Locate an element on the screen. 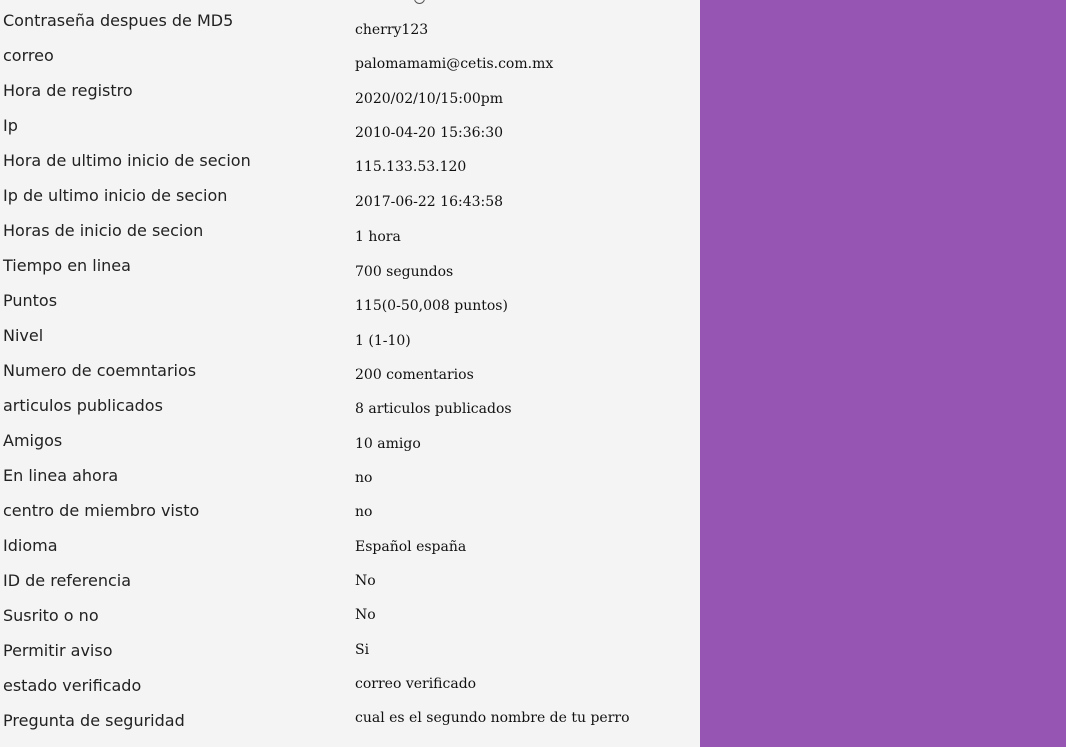  detail-value: correo verificado is located at coordinates (416, 684).